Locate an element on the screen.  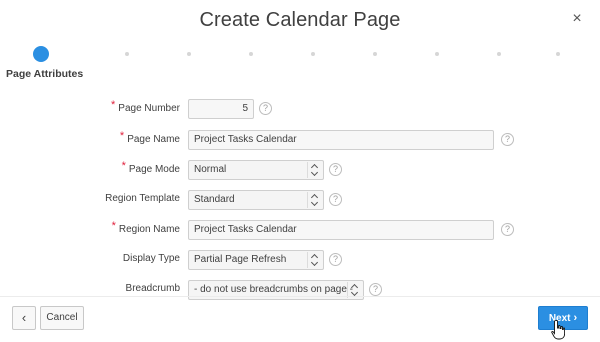
breadcrumb-value: - do not use breadcrumbs on page - is located at coordinates (273, 289).